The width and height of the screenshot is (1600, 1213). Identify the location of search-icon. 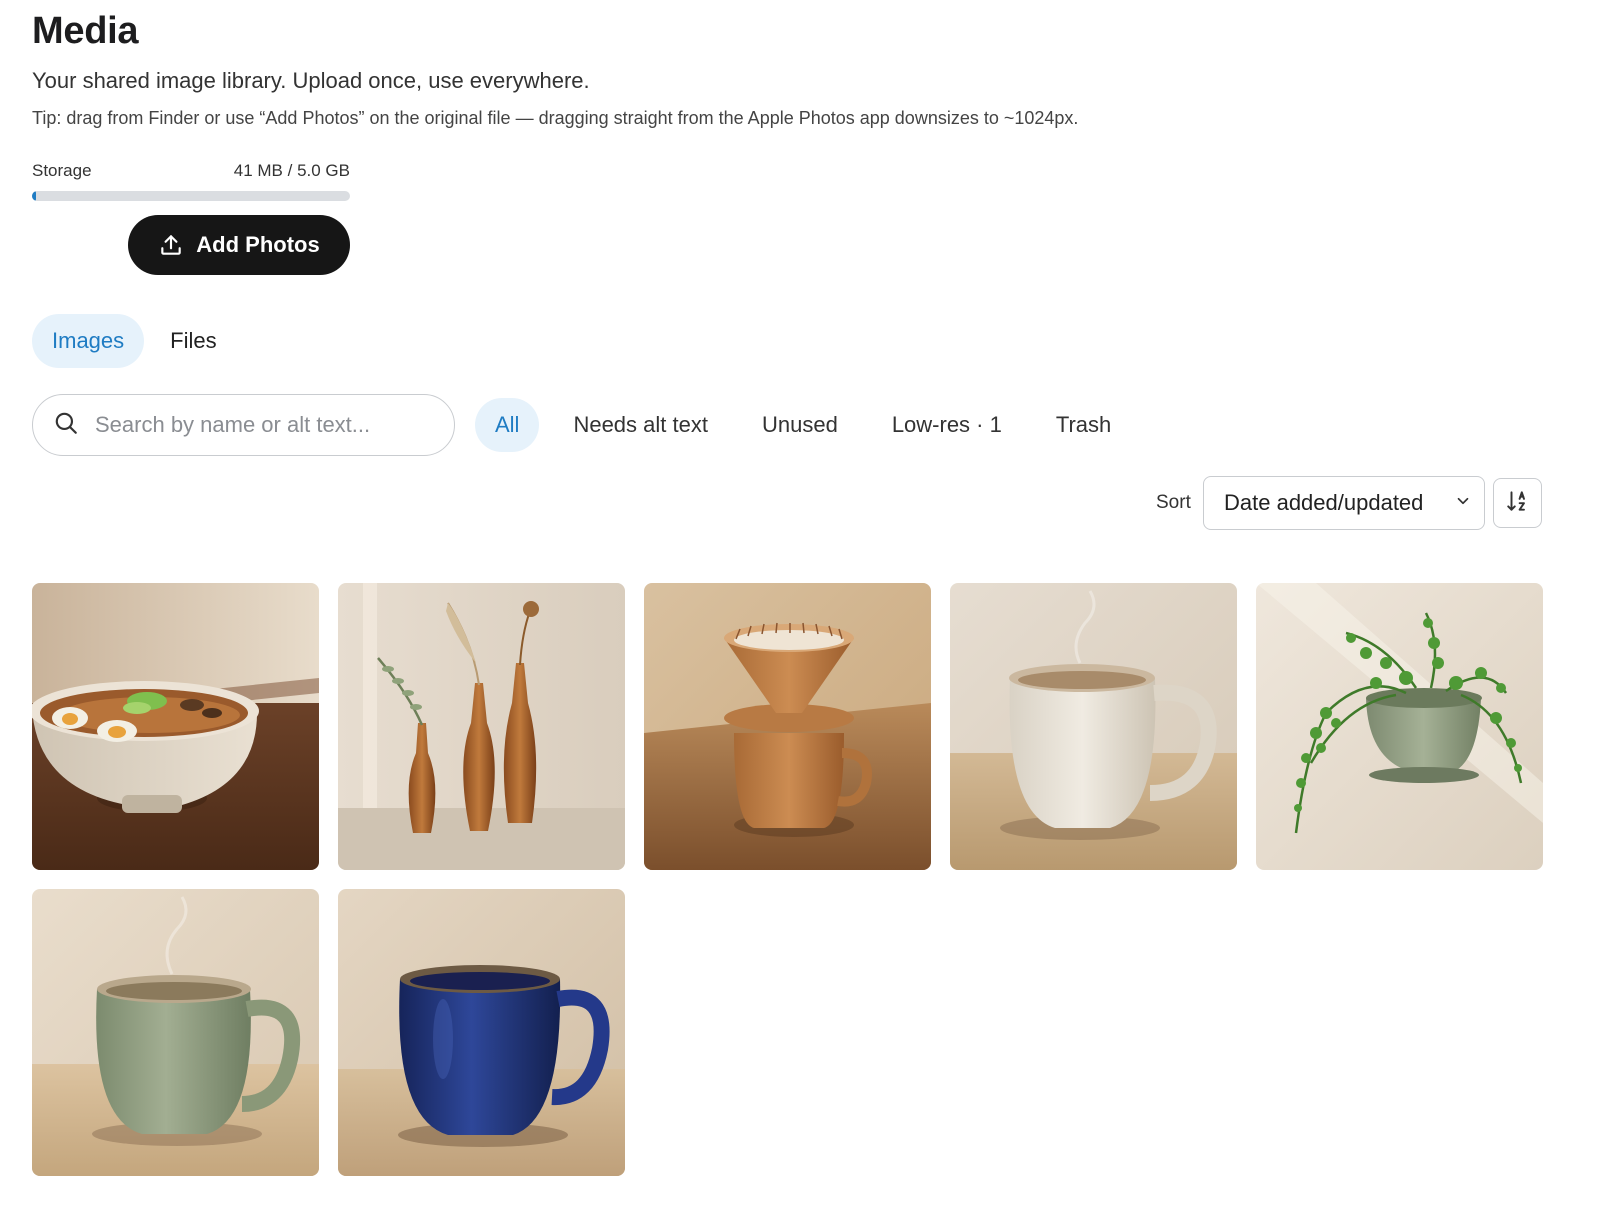
(66, 425).